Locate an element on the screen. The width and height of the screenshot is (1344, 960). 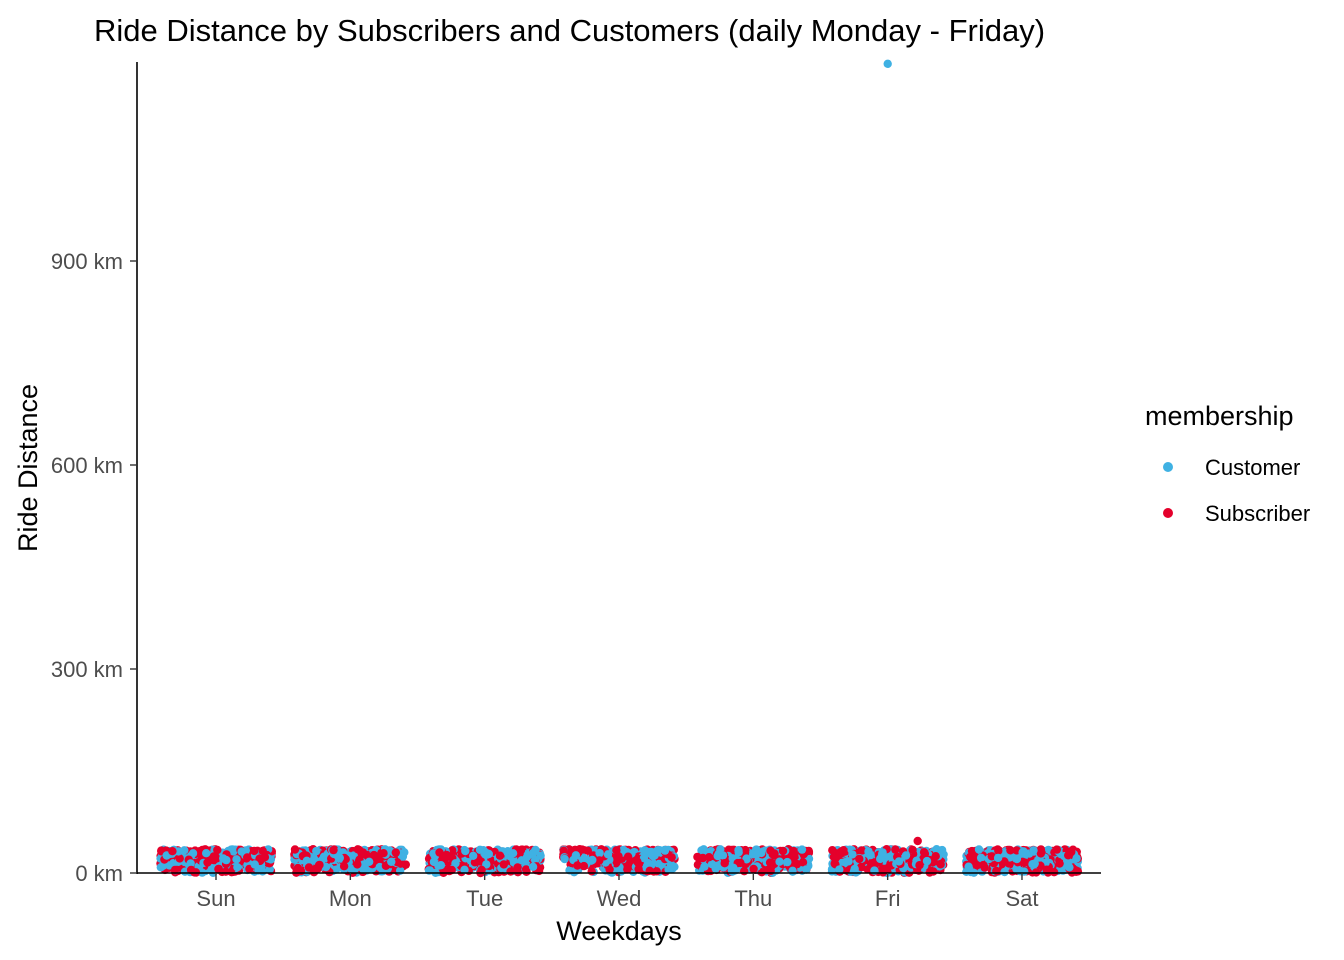
customer-outlier-point is located at coordinates (887, 63).